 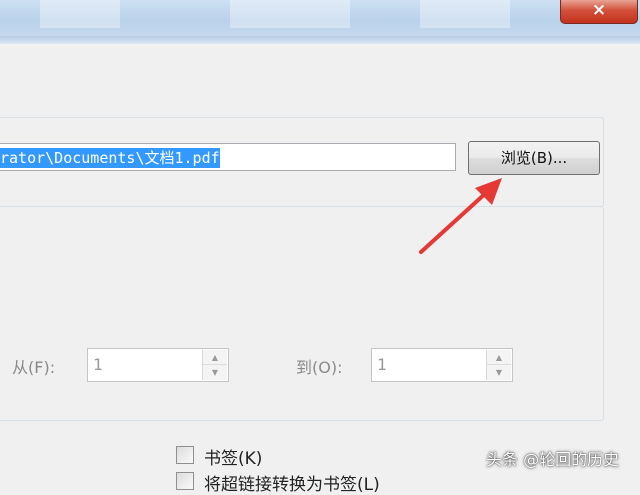 I want to click on annotation-arrow-icon, so click(x=460, y=216).